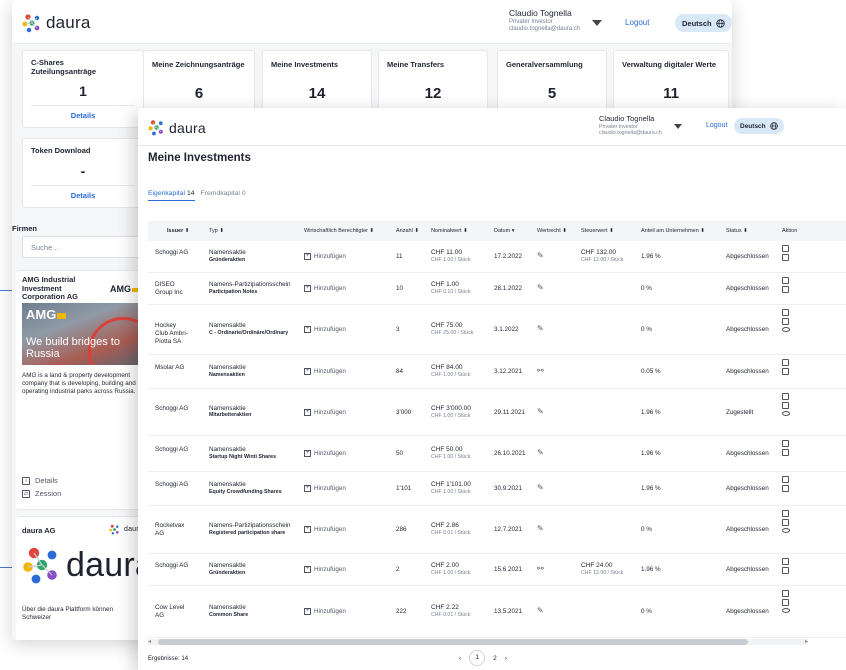 This screenshot has width=846, height=670. Describe the element at coordinates (506, 658) in the screenshot. I see `next-page-icon: ›` at that location.